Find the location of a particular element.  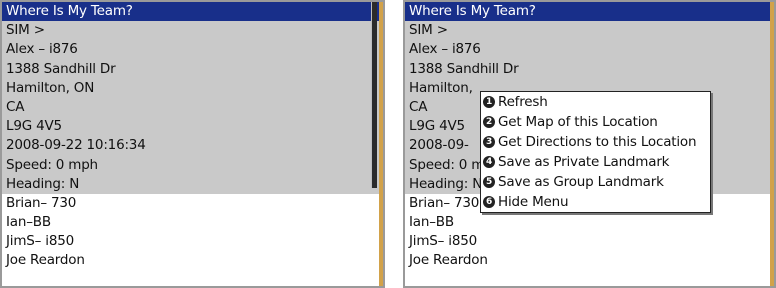

menu-item-save-private-landmark: 4 Save as Private Landmark is located at coordinates (595, 162).